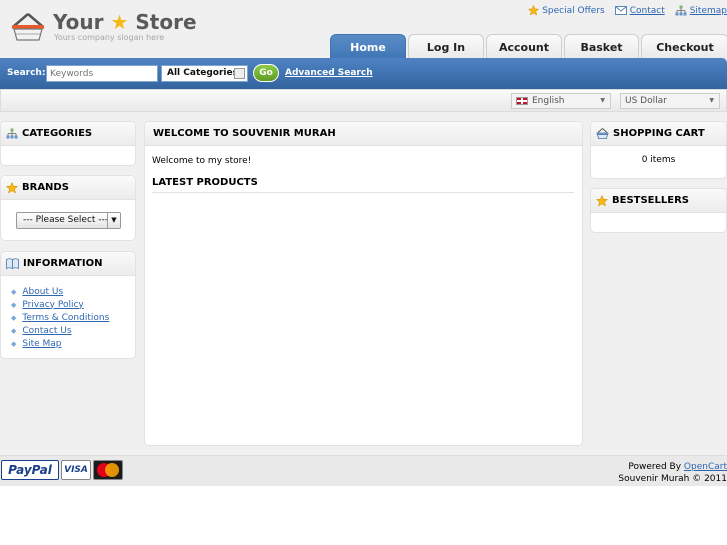 The image size is (727, 545). What do you see at coordinates (46, 331) in the screenshot?
I see `contact-us-link: Contact Us` at bounding box center [46, 331].